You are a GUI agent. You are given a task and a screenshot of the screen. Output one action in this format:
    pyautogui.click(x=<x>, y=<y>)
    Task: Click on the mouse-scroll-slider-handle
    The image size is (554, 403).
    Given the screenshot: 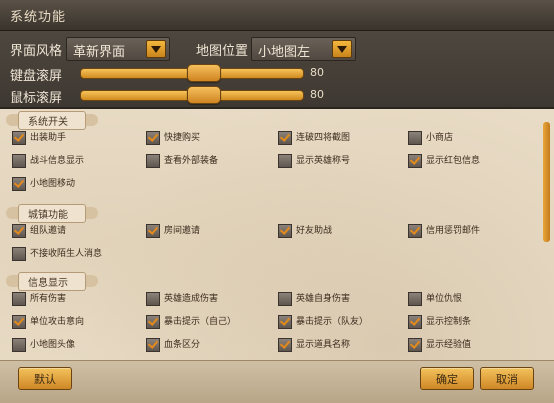 What is the action you would take?
    pyautogui.click(x=204, y=95)
    